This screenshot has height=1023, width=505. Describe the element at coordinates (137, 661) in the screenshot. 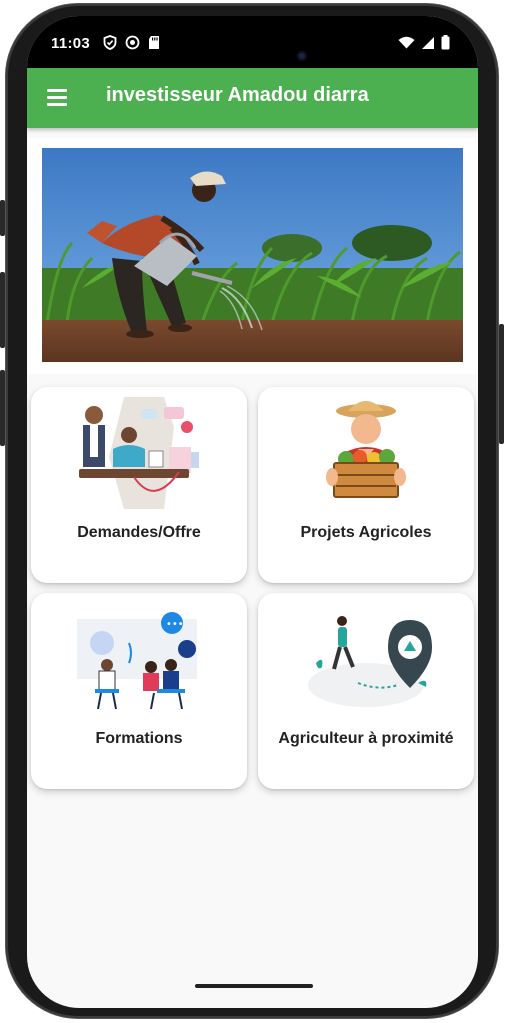

I see `training-group-illustration-icon: •••` at that location.